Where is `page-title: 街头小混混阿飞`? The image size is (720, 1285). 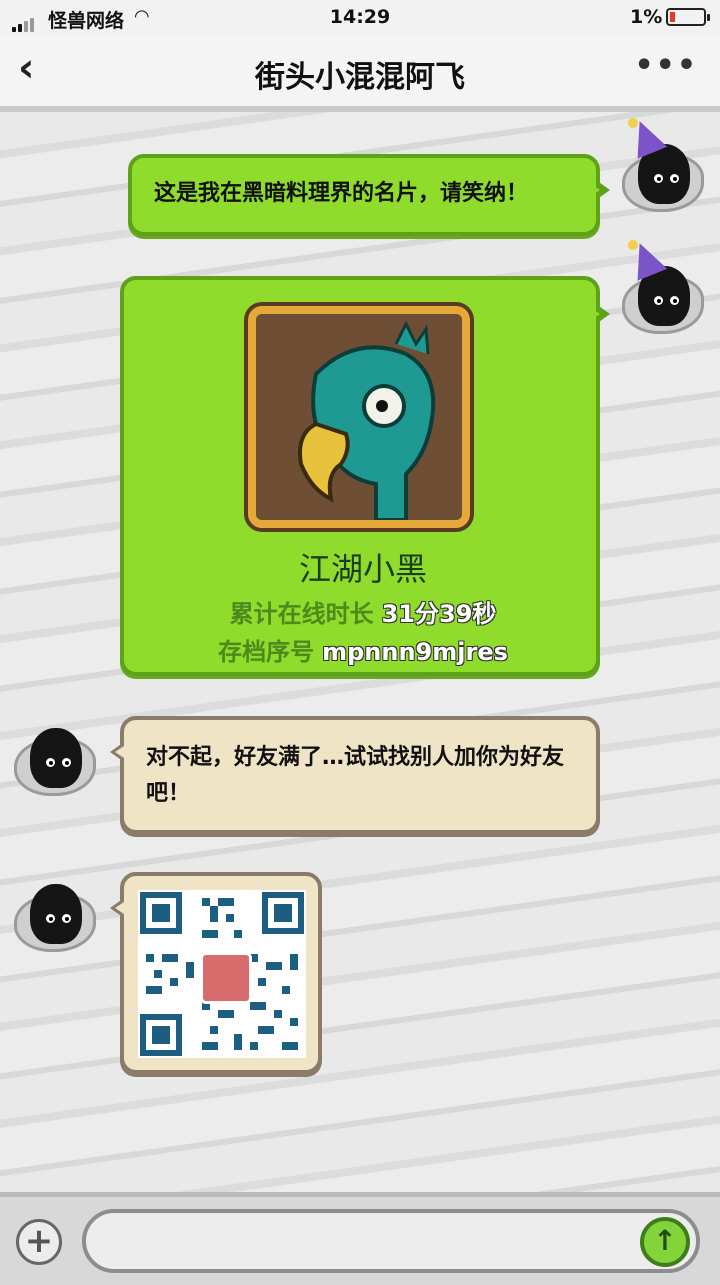 page-title: 街头小混混阿飞 is located at coordinates (360, 77).